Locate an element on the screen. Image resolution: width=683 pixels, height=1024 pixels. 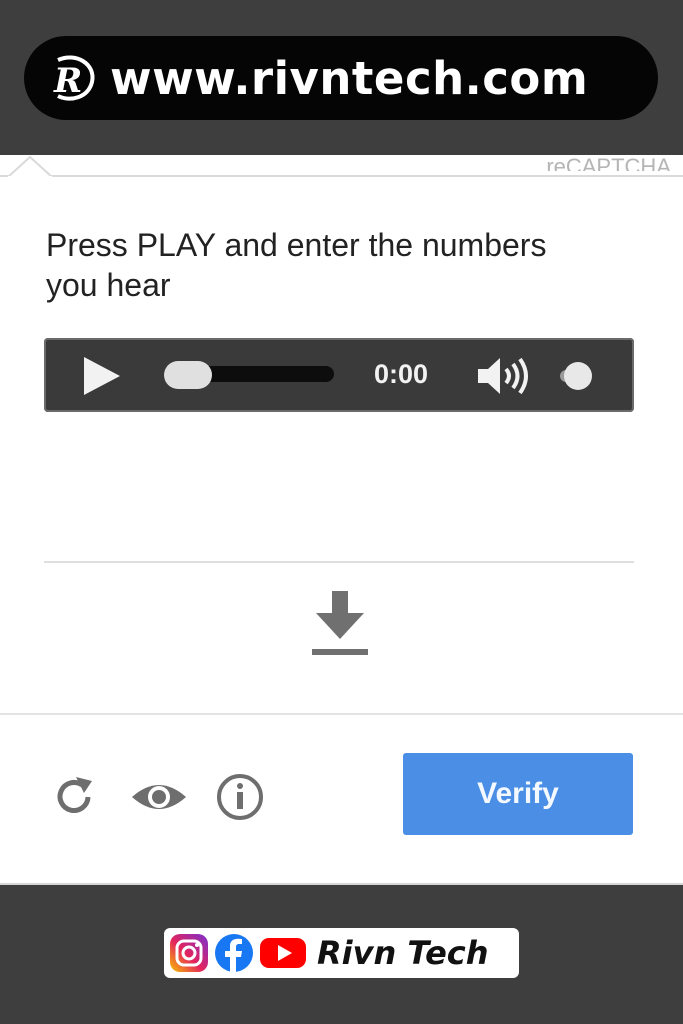
instagram-icon is located at coordinates (189, 953).